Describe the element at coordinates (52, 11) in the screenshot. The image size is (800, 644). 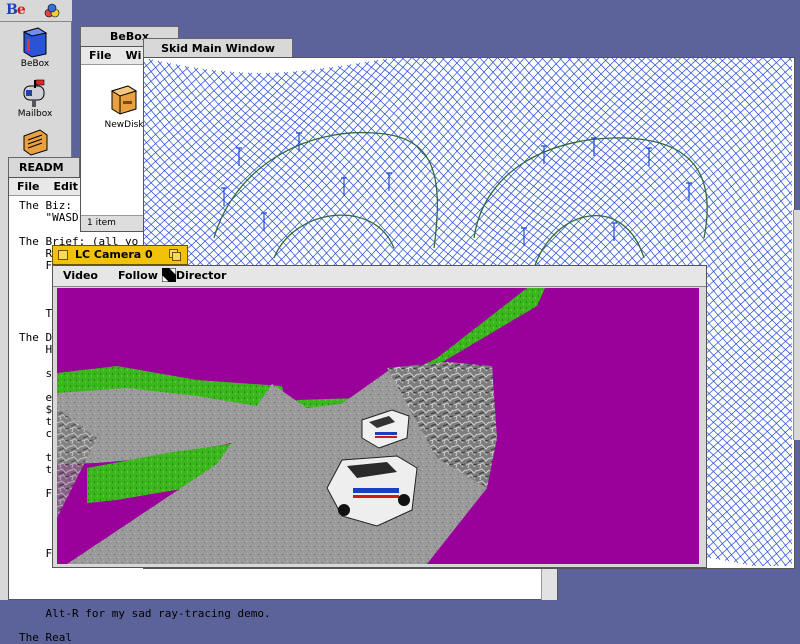
I see `leaf-icon` at that location.